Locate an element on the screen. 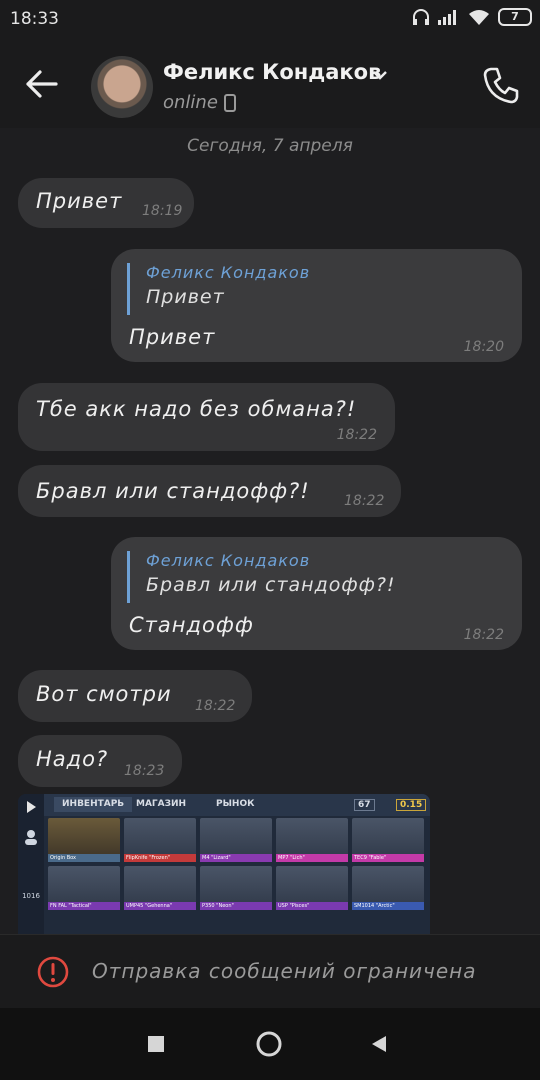 The height and width of the screenshot is (1080, 540). status-icons: 7 is located at coordinates (472, 17).